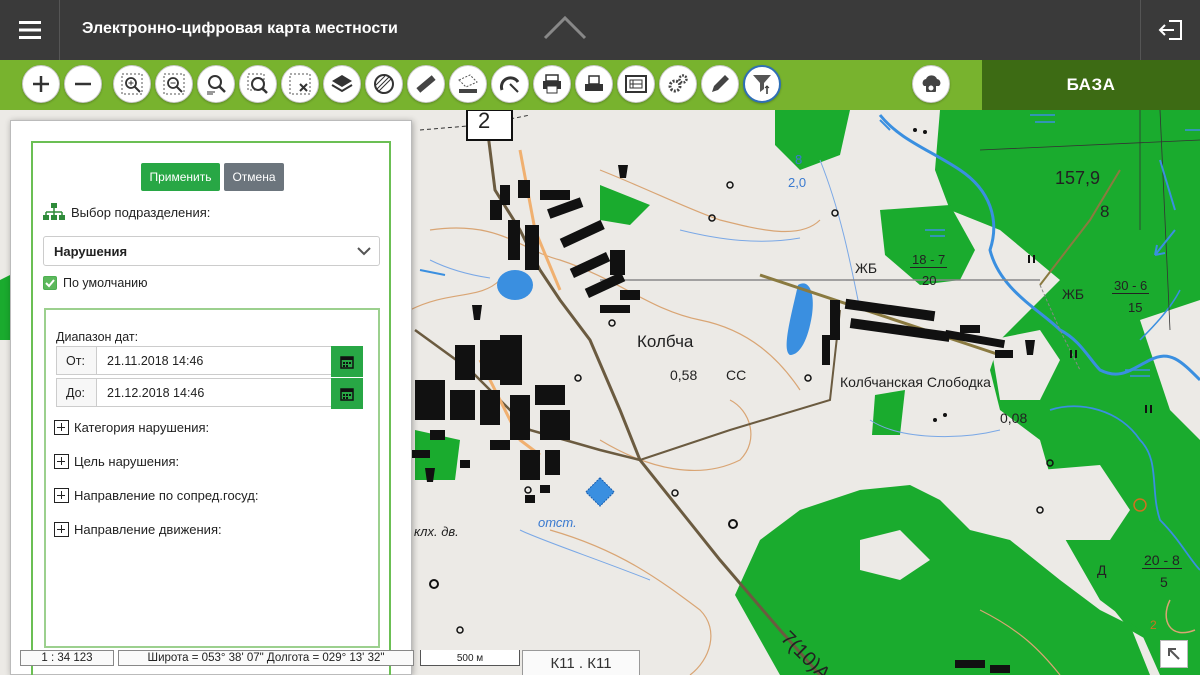 The width and height of the screenshot is (1200, 675). Describe the element at coordinates (54, 211) in the screenshot. I see `org-structure-icon` at that location.